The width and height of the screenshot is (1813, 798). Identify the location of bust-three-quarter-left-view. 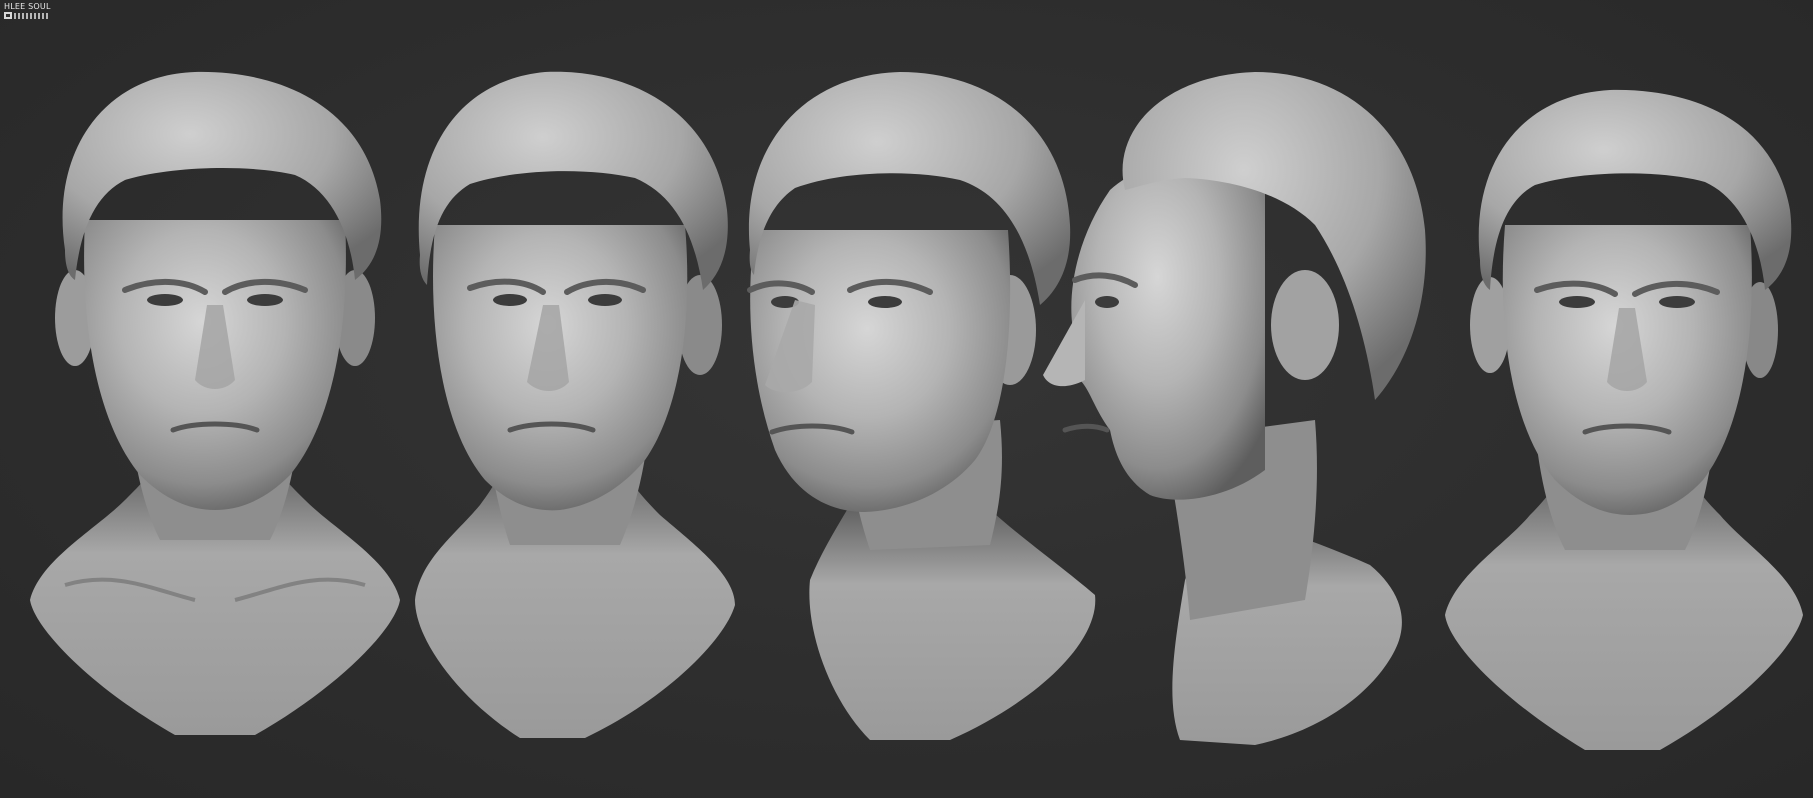
(575, 404).